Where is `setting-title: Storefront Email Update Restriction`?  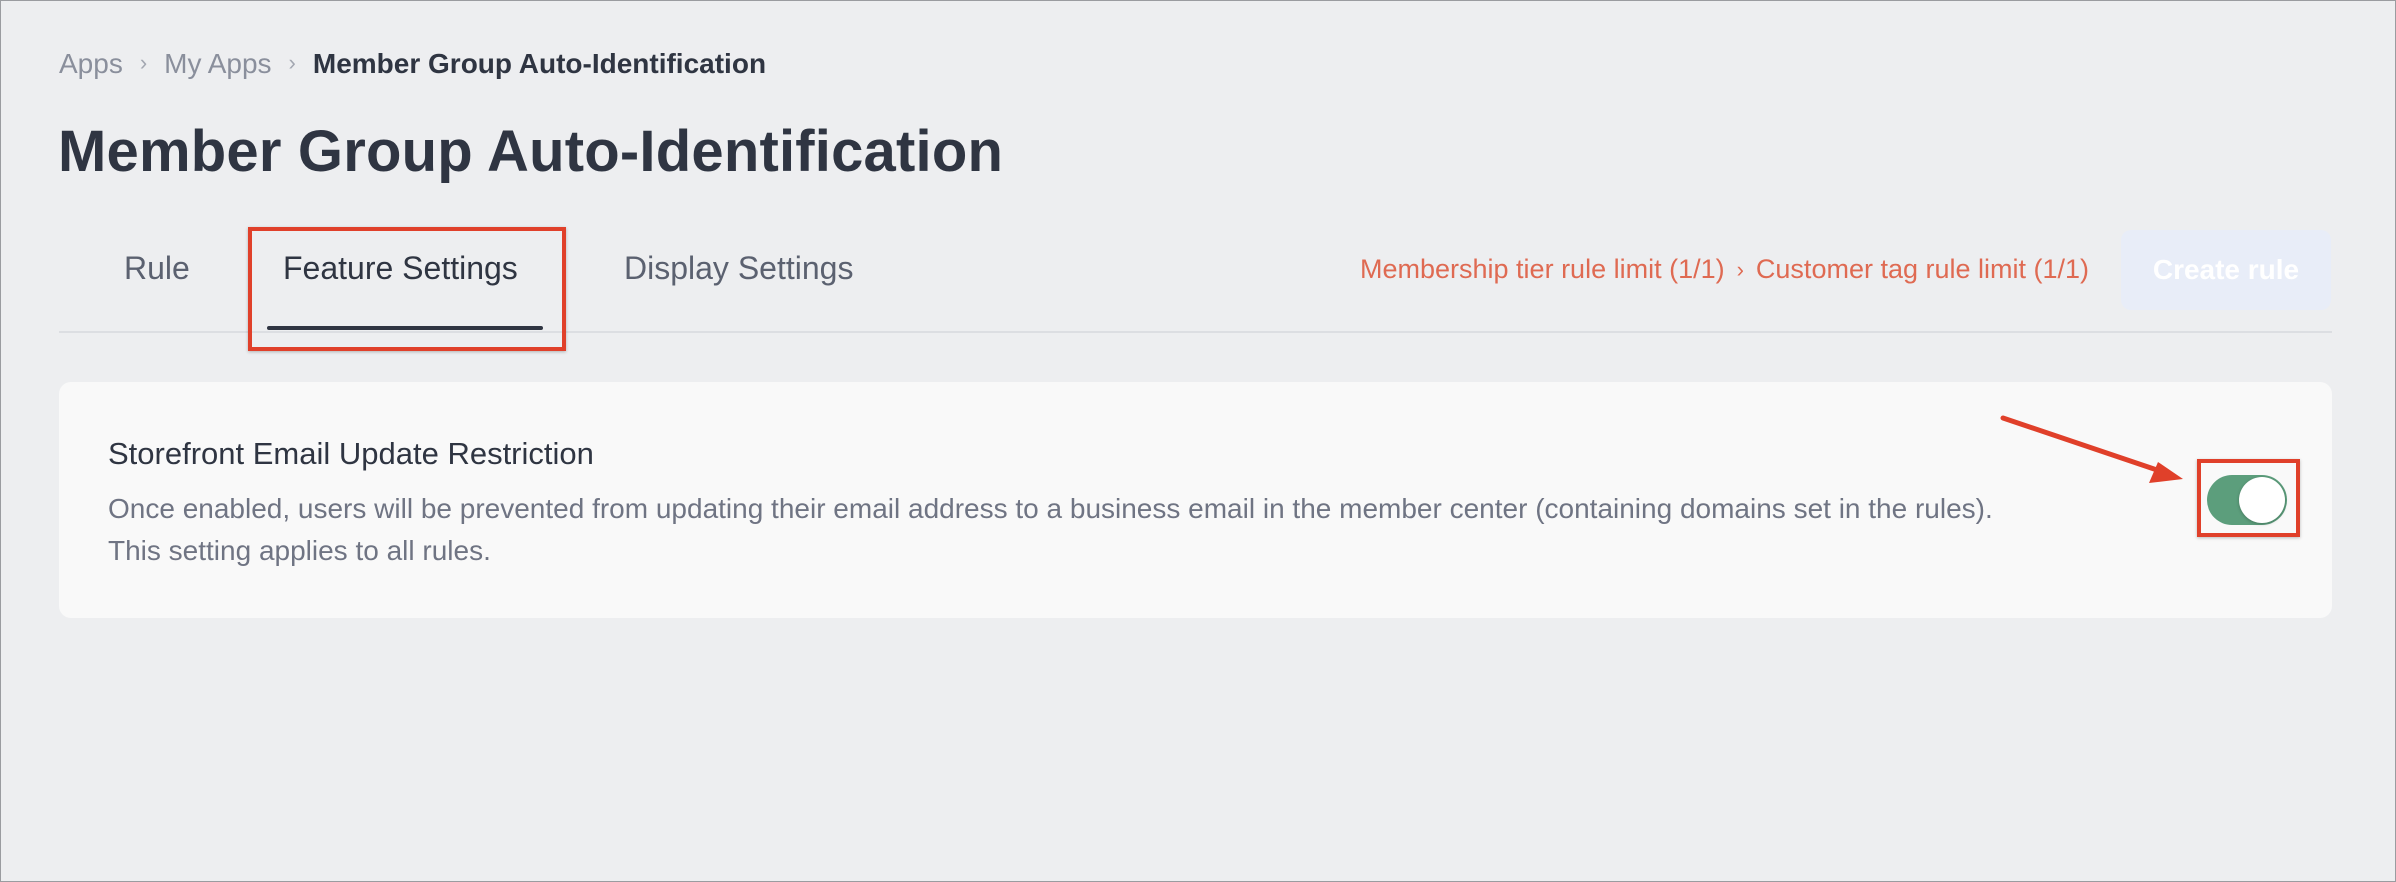
setting-title: Storefront Email Update Restriction is located at coordinates (351, 453).